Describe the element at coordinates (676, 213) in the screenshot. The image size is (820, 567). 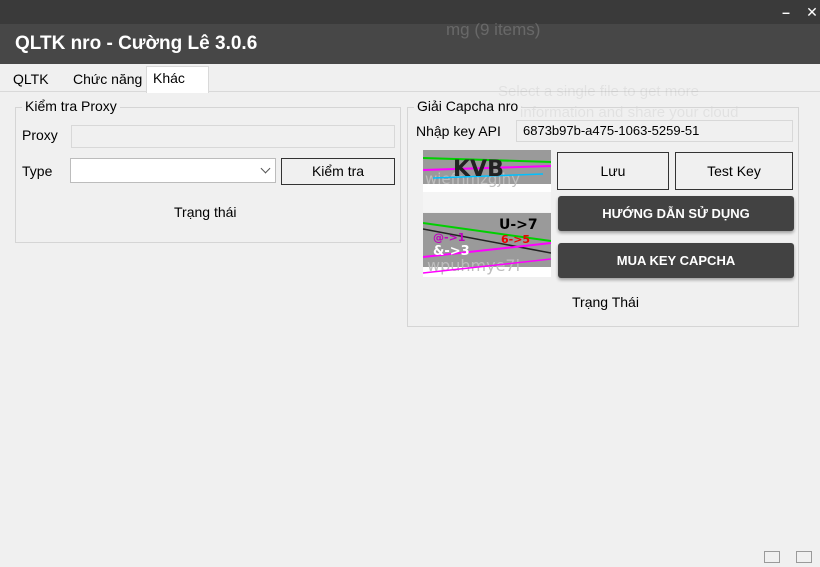
I see `usage-guide-button: HƯỚNG DẪN SỬ DỤNG` at that location.